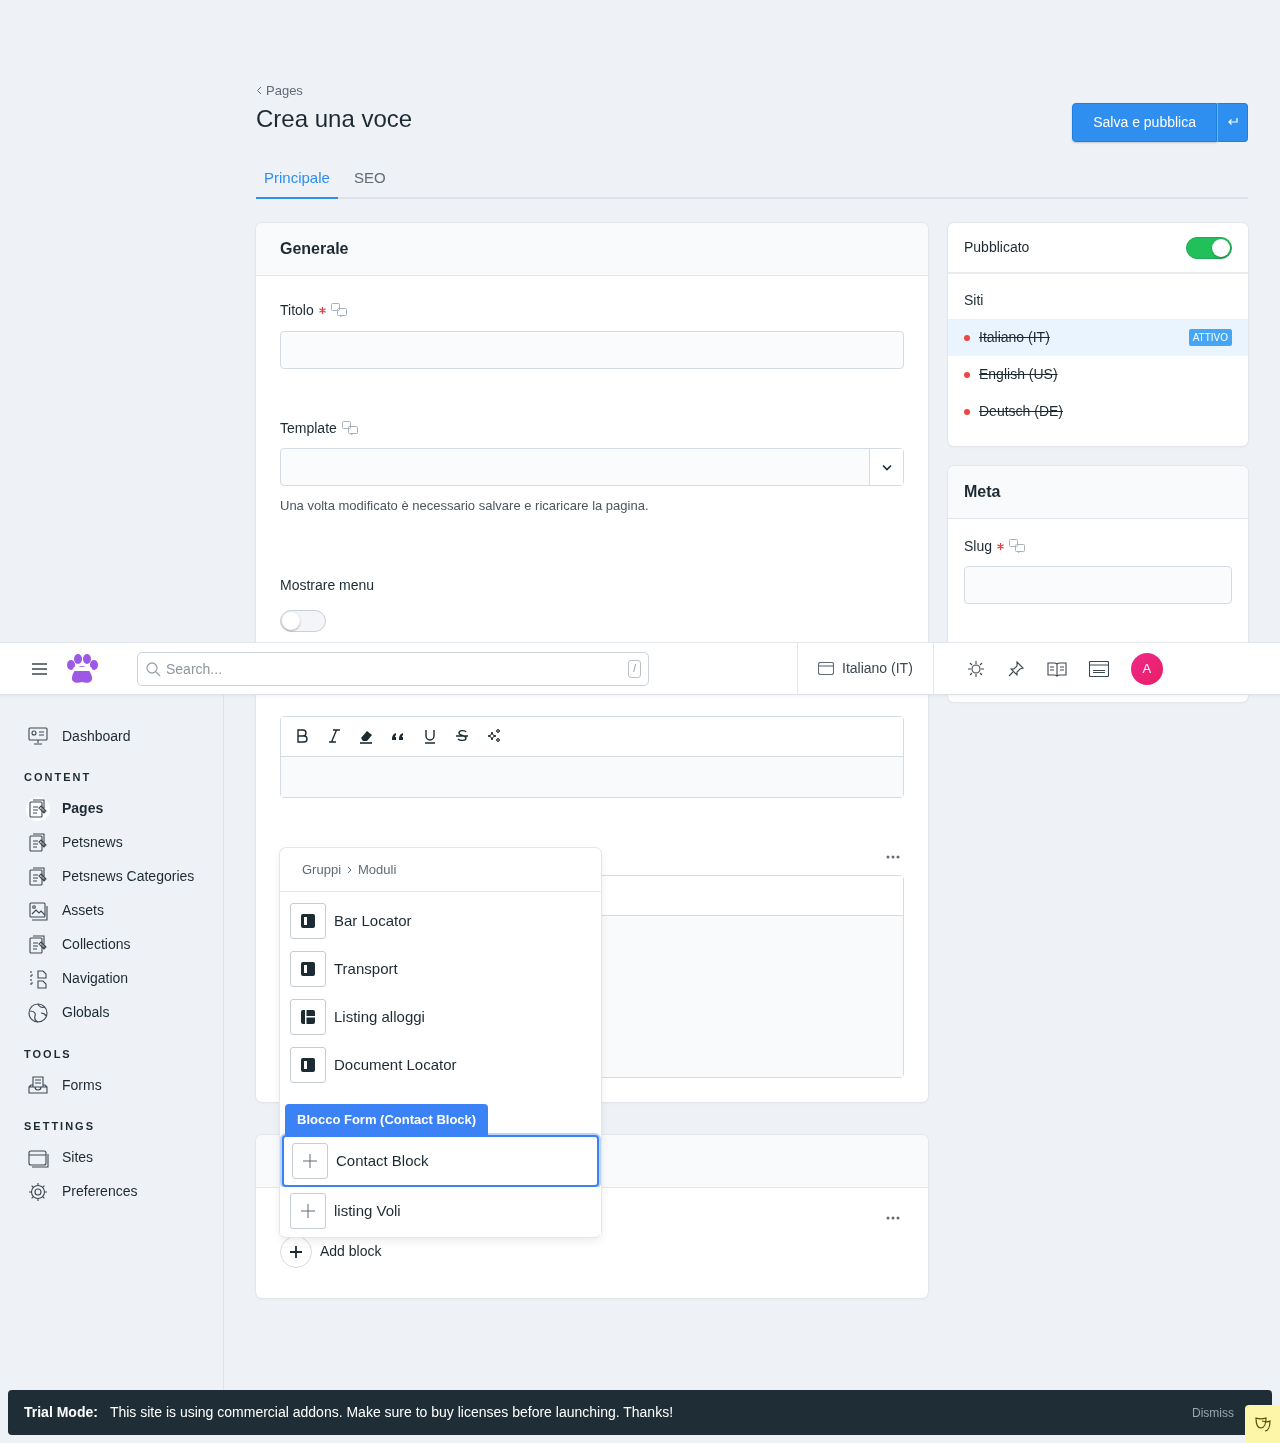  I want to click on globe-icon, so click(38, 1012).